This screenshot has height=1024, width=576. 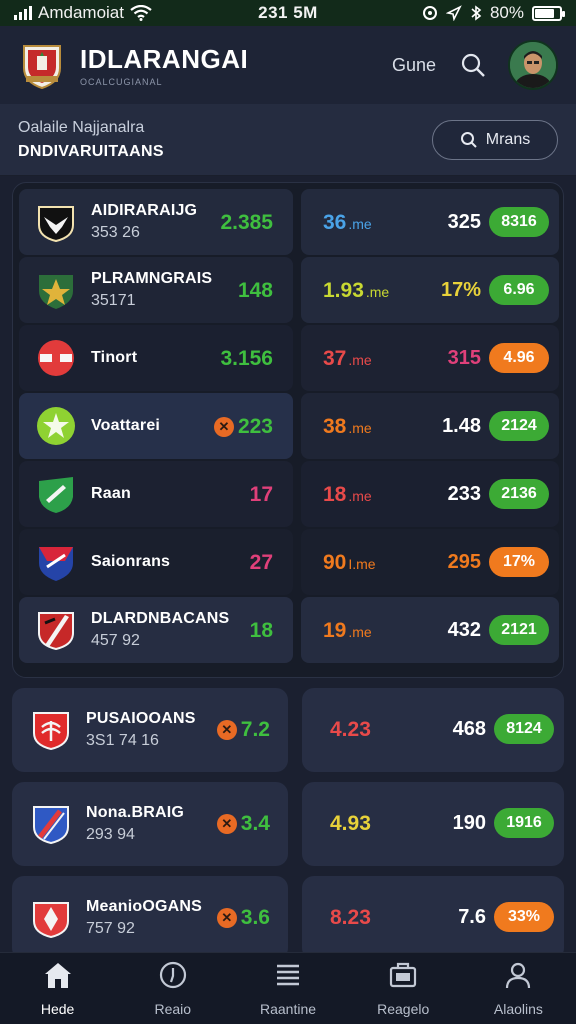 I want to click on odds-pill-button: 8316, so click(x=519, y=222).